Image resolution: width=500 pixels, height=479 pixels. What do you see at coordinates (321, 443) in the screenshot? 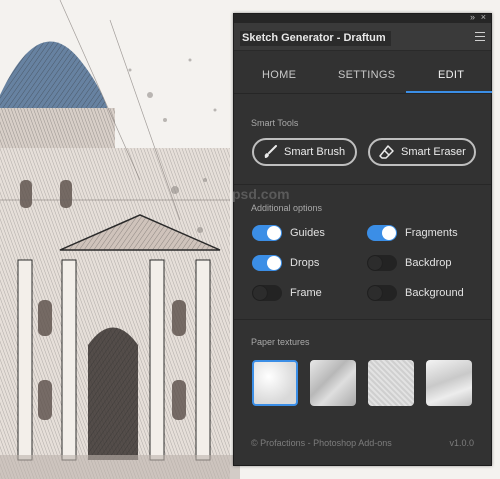
I see `footer-credit: © Profactions - Photoshop Add-ons` at bounding box center [321, 443].